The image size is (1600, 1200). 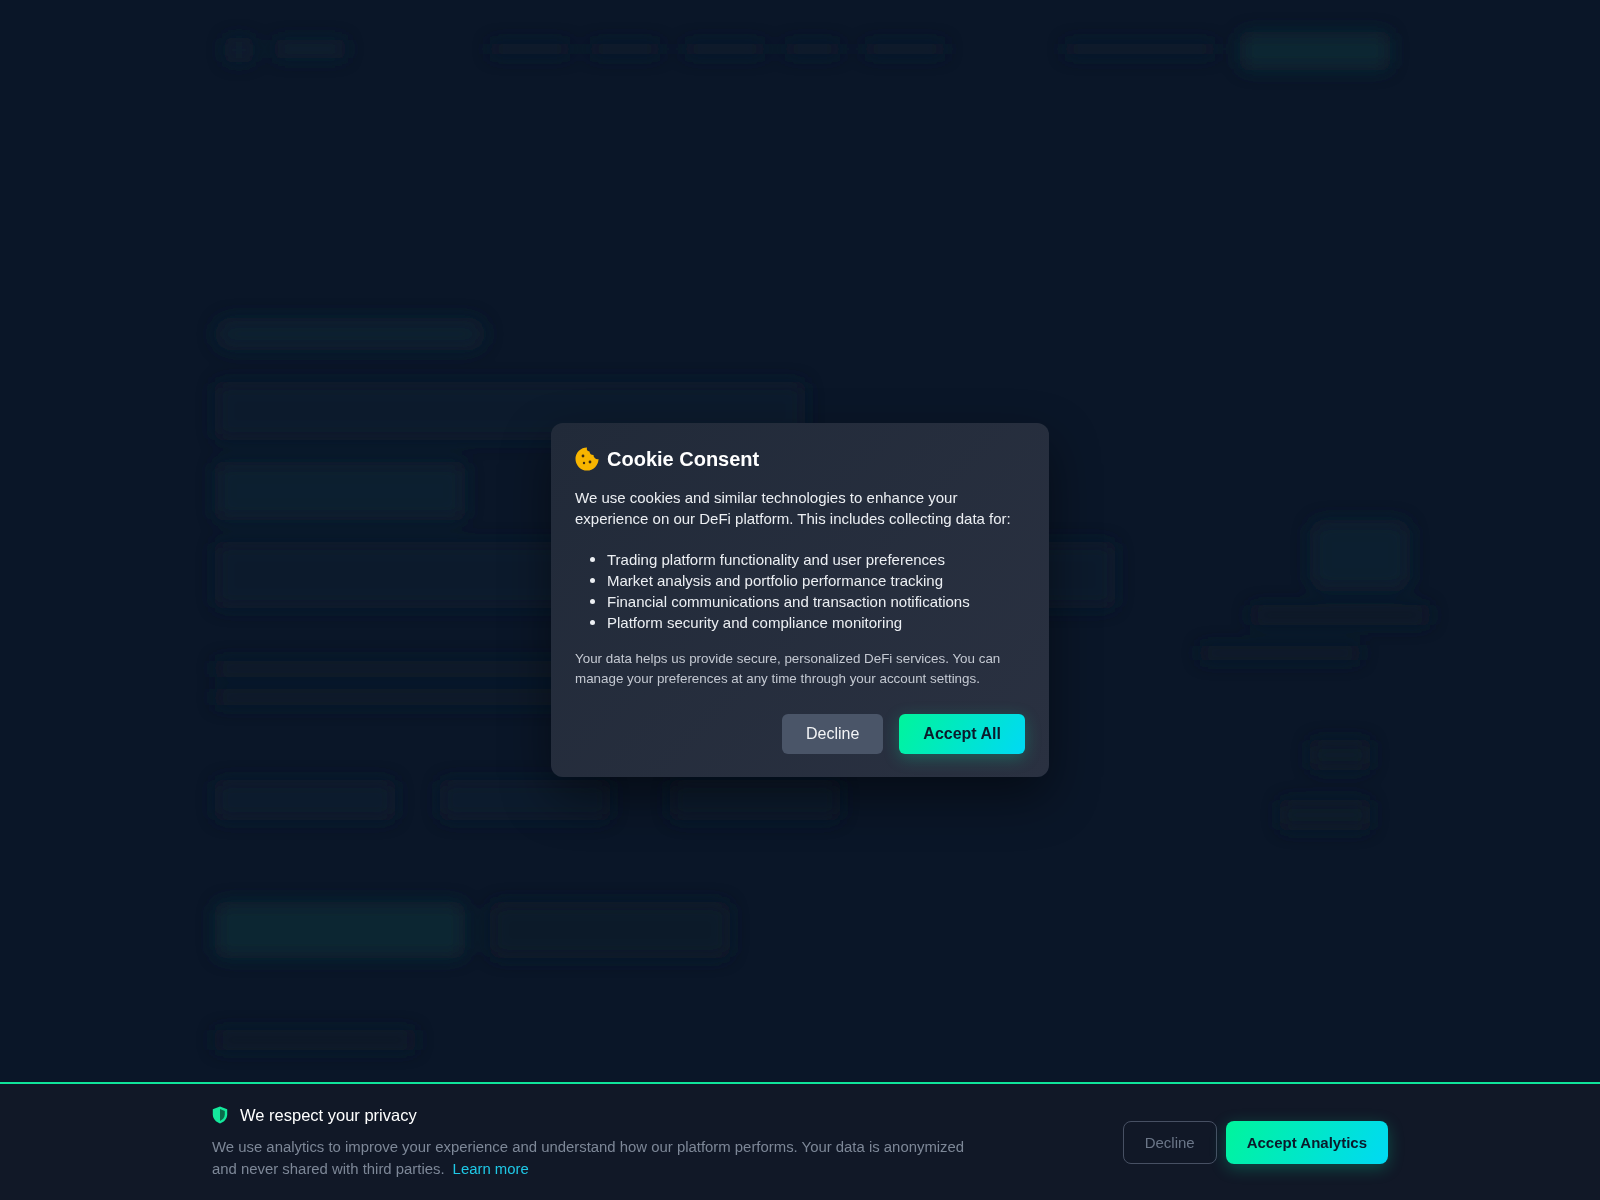 I want to click on banner-title: We respect your privacy, so click(x=328, y=1115).